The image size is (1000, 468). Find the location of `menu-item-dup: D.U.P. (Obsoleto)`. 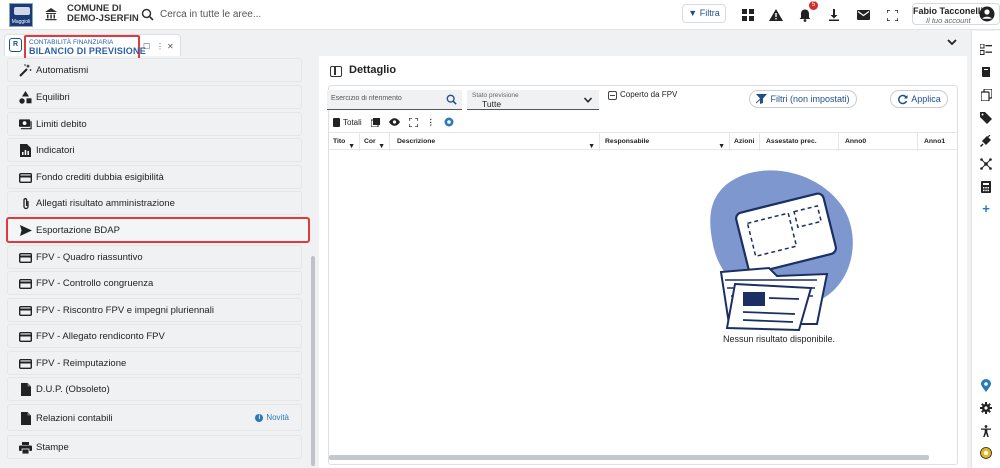

menu-item-dup: D.U.P. (Obsoleto) is located at coordinates (154, 389).